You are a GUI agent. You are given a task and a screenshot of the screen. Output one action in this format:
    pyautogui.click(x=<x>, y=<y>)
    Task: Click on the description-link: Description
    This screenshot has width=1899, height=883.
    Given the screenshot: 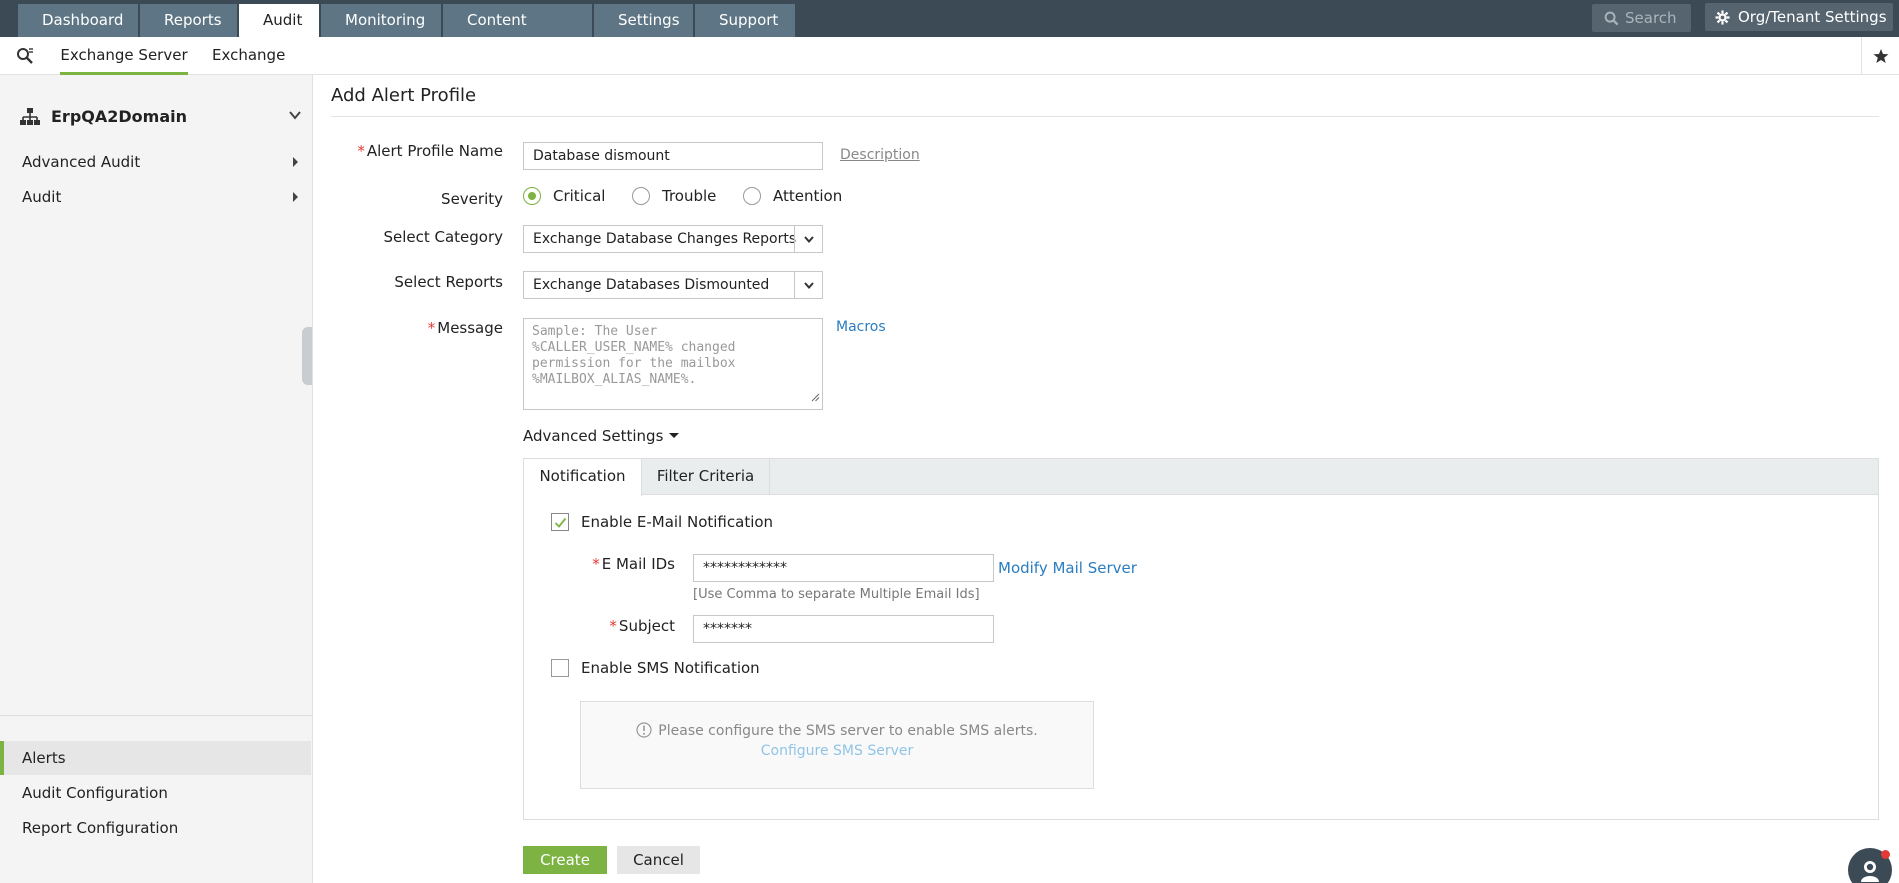 What is the action you would take?
    pyautogui.click(x=880, y=155)
    